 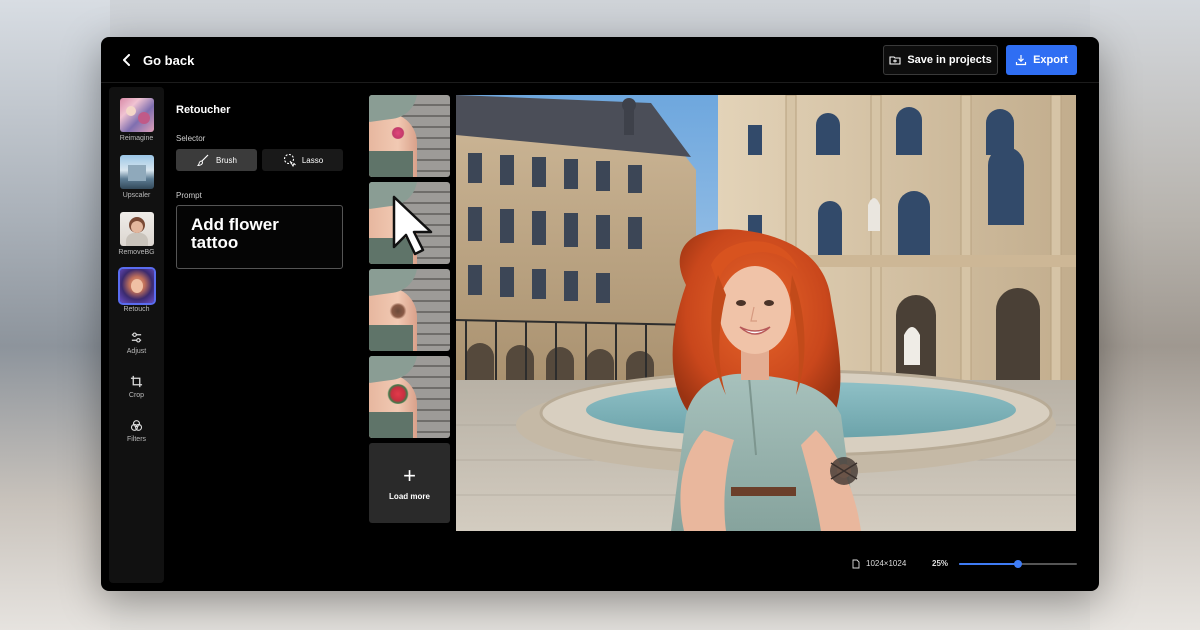 I want to click on retouch-thumbnail, so click(x=136, y=286).